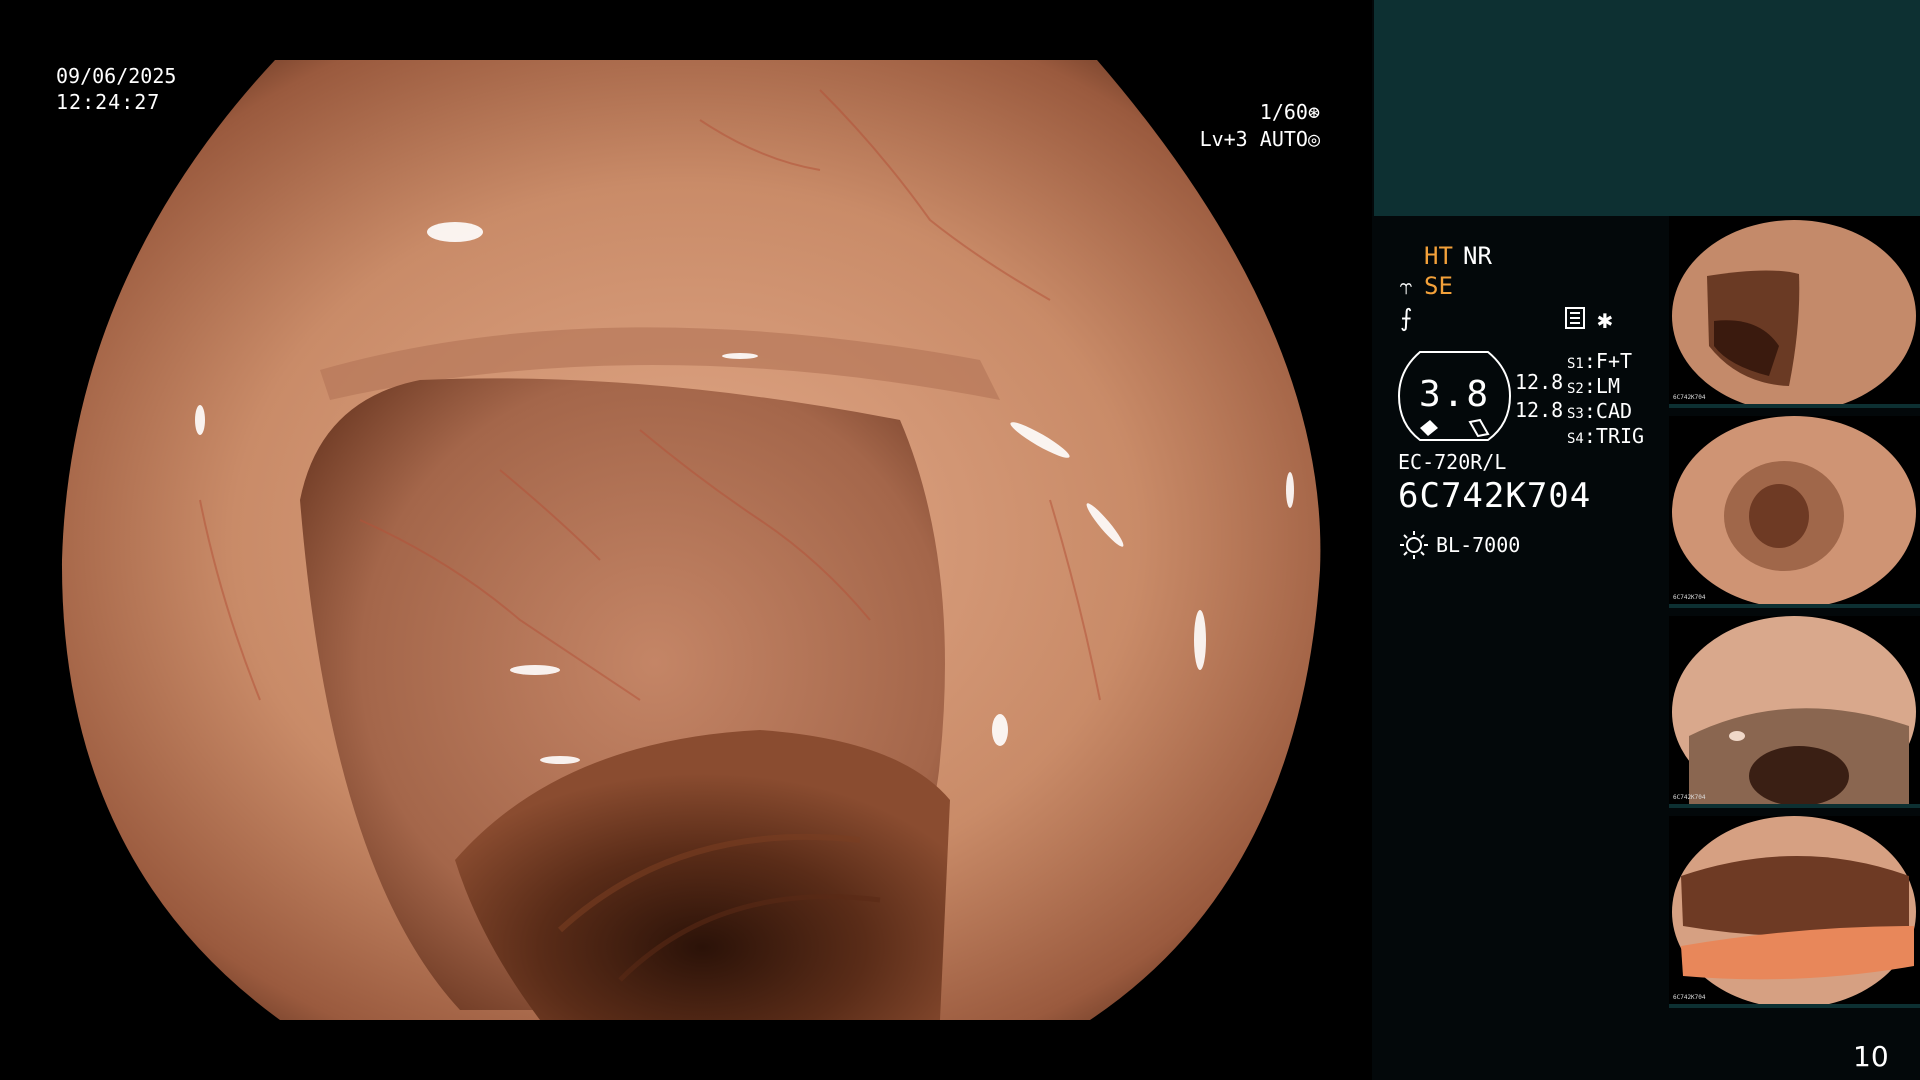  Describe the element at coordinates (1647, 108) in the screenshot. I see `info-panel-header` at that location.